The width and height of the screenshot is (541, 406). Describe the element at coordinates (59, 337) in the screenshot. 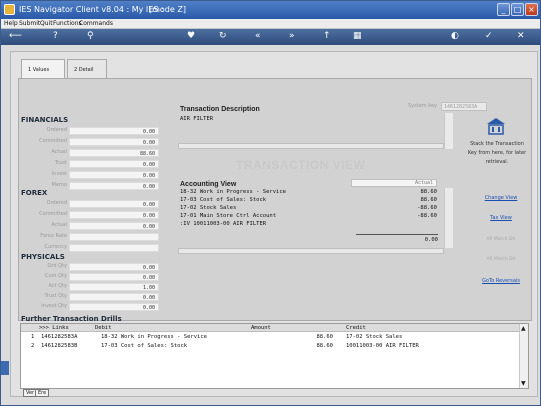

I see `row-link: 1461282583A` at that location.